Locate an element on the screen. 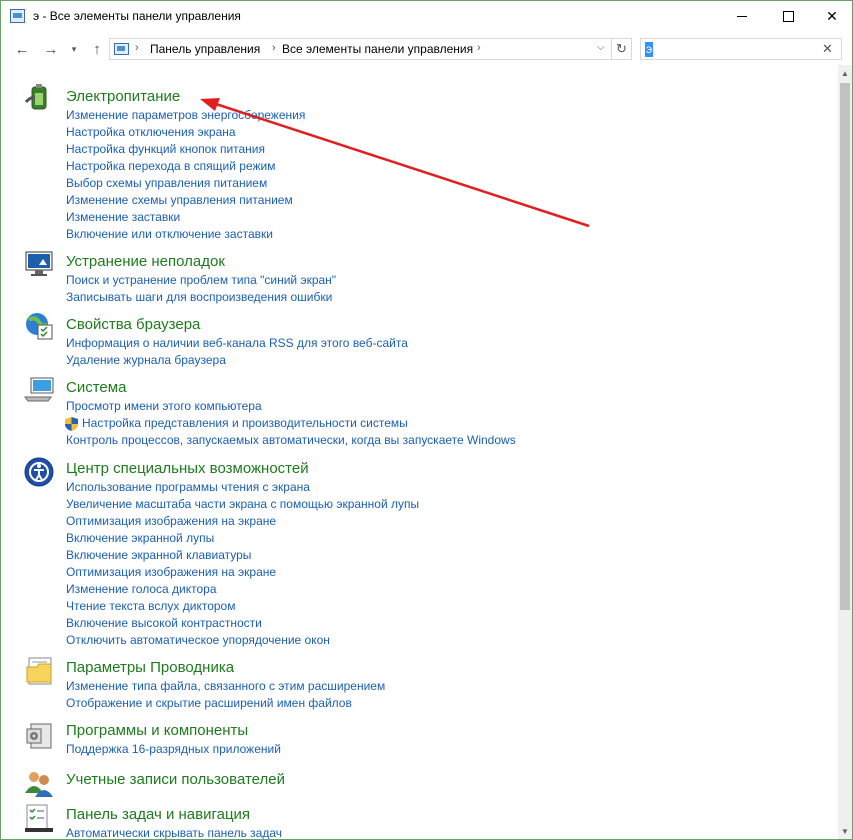  refresh-button: ↻ is located at coordinates (622, 49).